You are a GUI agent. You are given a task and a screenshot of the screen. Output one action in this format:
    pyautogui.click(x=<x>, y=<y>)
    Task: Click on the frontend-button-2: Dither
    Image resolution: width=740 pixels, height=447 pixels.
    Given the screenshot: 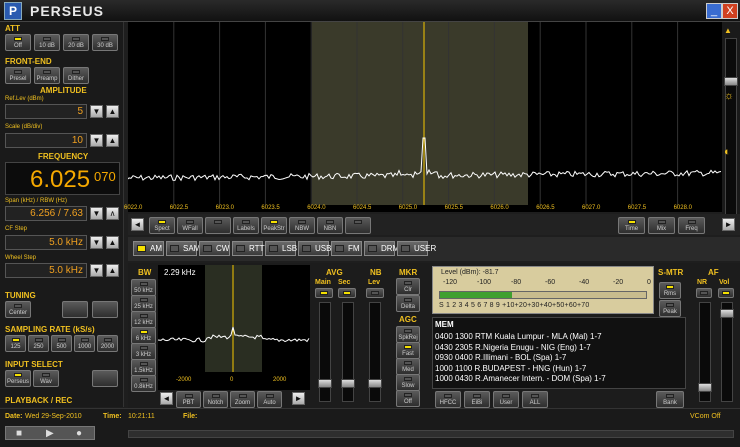 What is the action you would take?
    pyautogui.click(x=76, y=75)
    